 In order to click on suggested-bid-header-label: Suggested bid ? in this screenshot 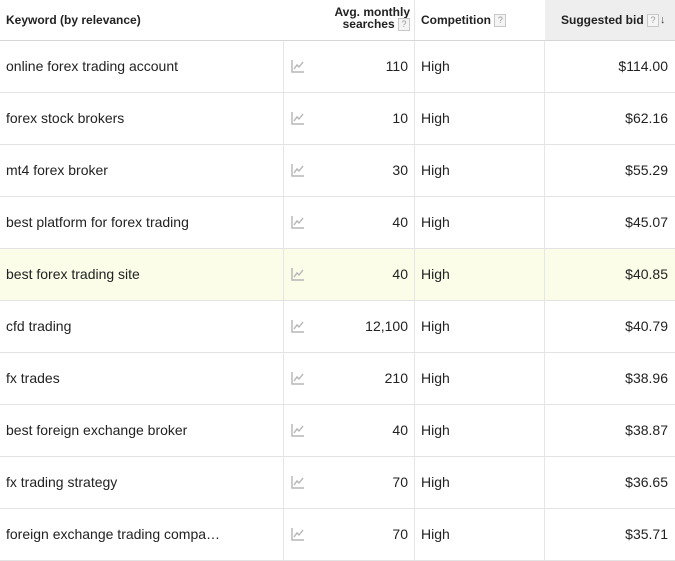, I will do `click(610, 20)`.